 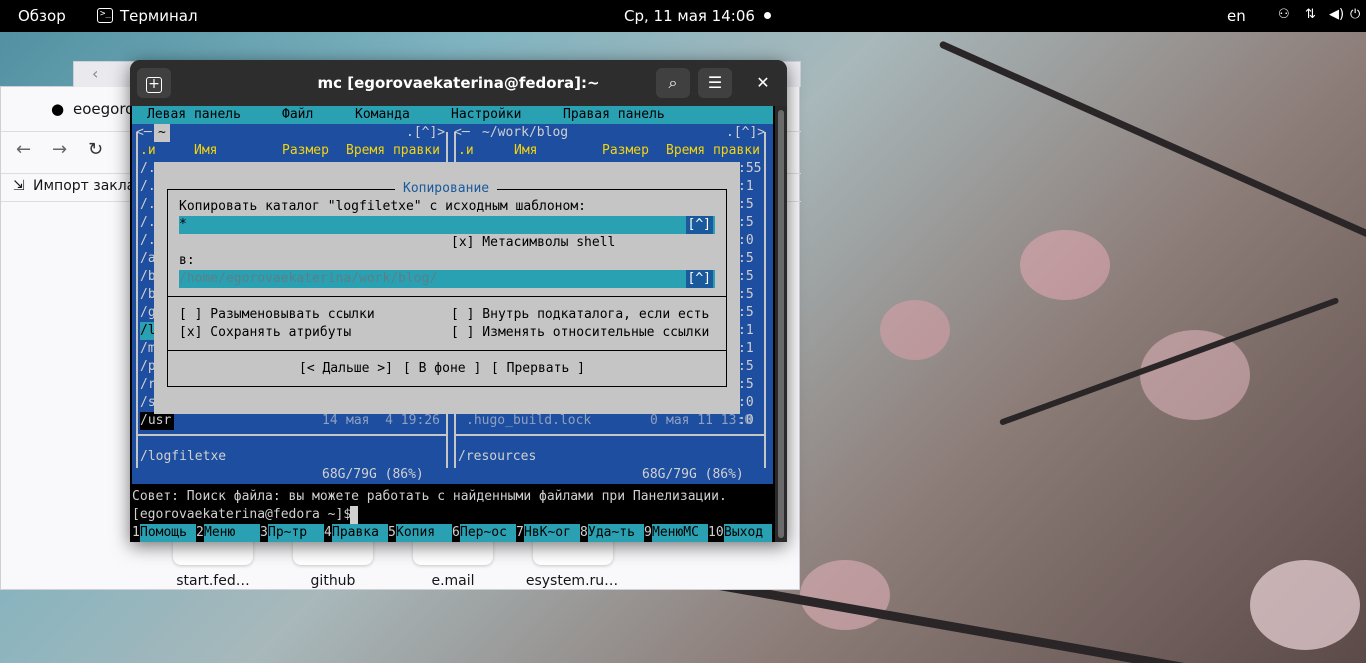 I want to click on volume-icon: ◀), so click(x=1336, y=14).